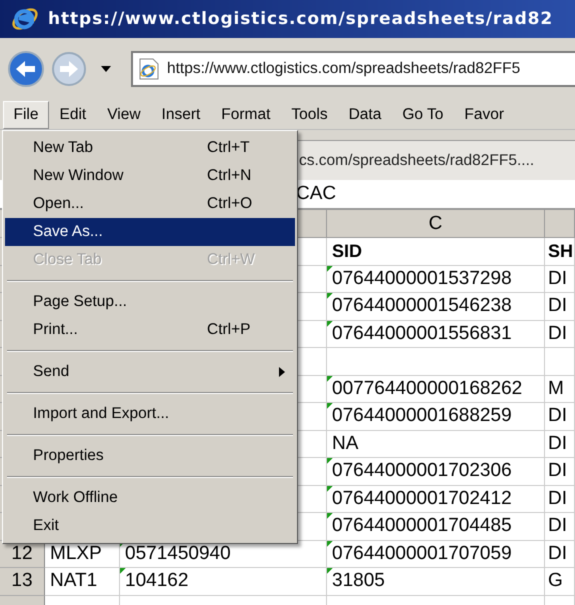 The width and height of the screenshot is (575, 605). Describe the element at coordinates (436, 582) in the screenshot. I see `table-cell: 31805` at that location.